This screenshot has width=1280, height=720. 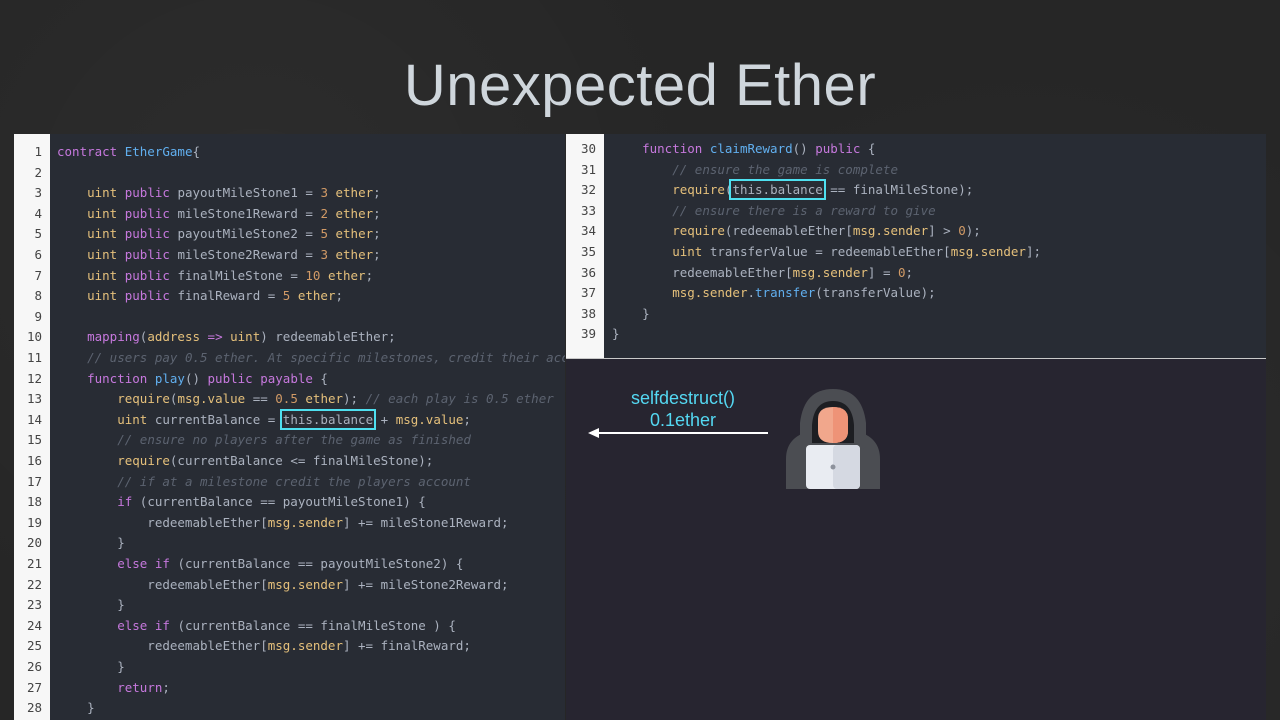 What do you see at coordinates (140, 687) in the screenshot?
I see `code-token: return` at bounding box center [140, 687].